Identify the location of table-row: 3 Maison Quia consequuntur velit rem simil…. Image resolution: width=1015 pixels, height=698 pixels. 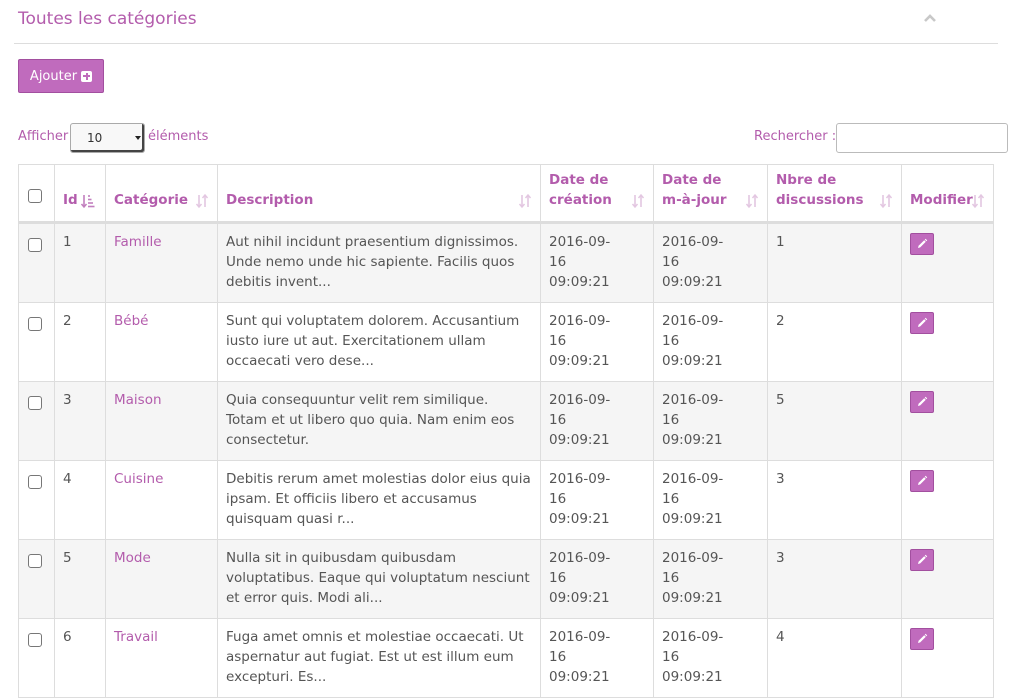
(506, 421).